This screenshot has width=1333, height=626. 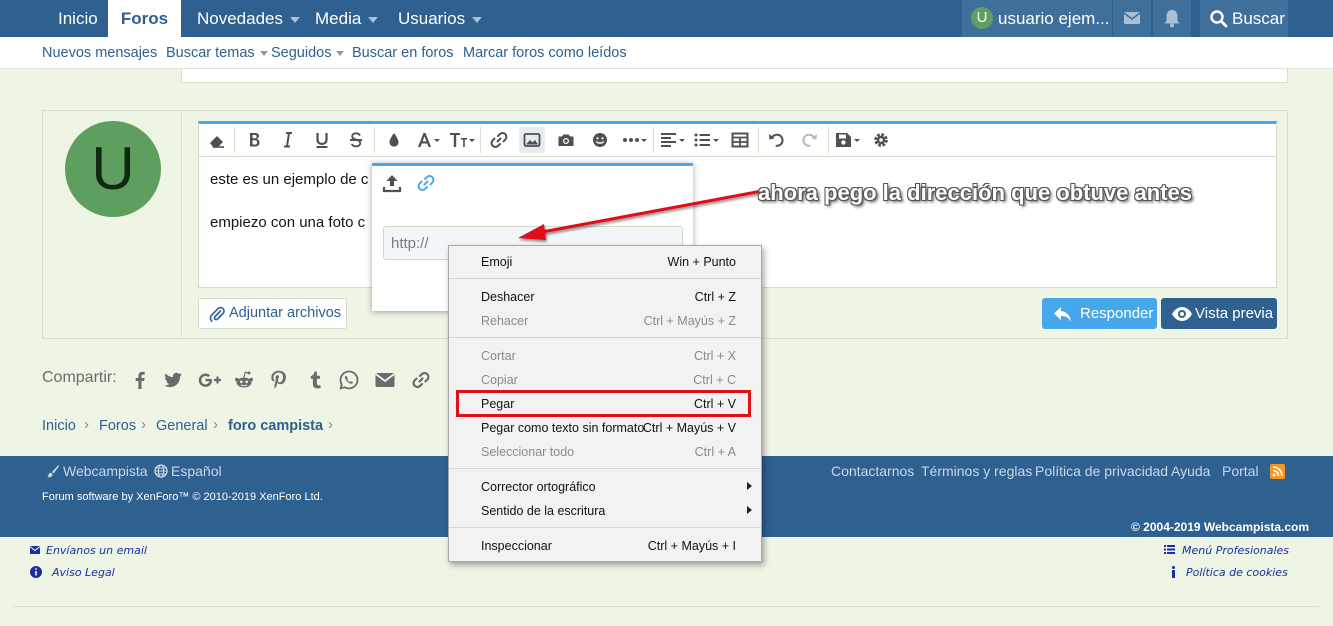 What do you see at coordinates (872, 471) in the screenshot?
I see `footer-link-contactarnos: Contactarnos` at bounding box center [872, 471].